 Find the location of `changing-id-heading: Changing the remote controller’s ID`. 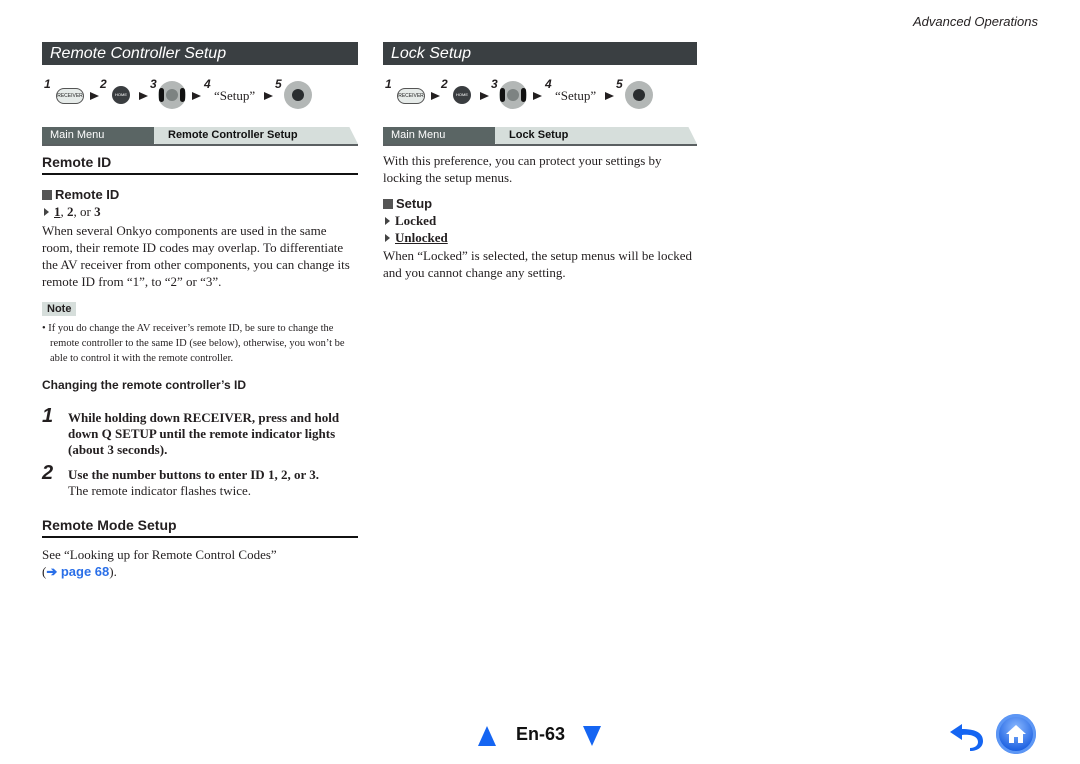

changing-id-heading: Changing the remote controller’s ID is located at coordinates (144, 385).